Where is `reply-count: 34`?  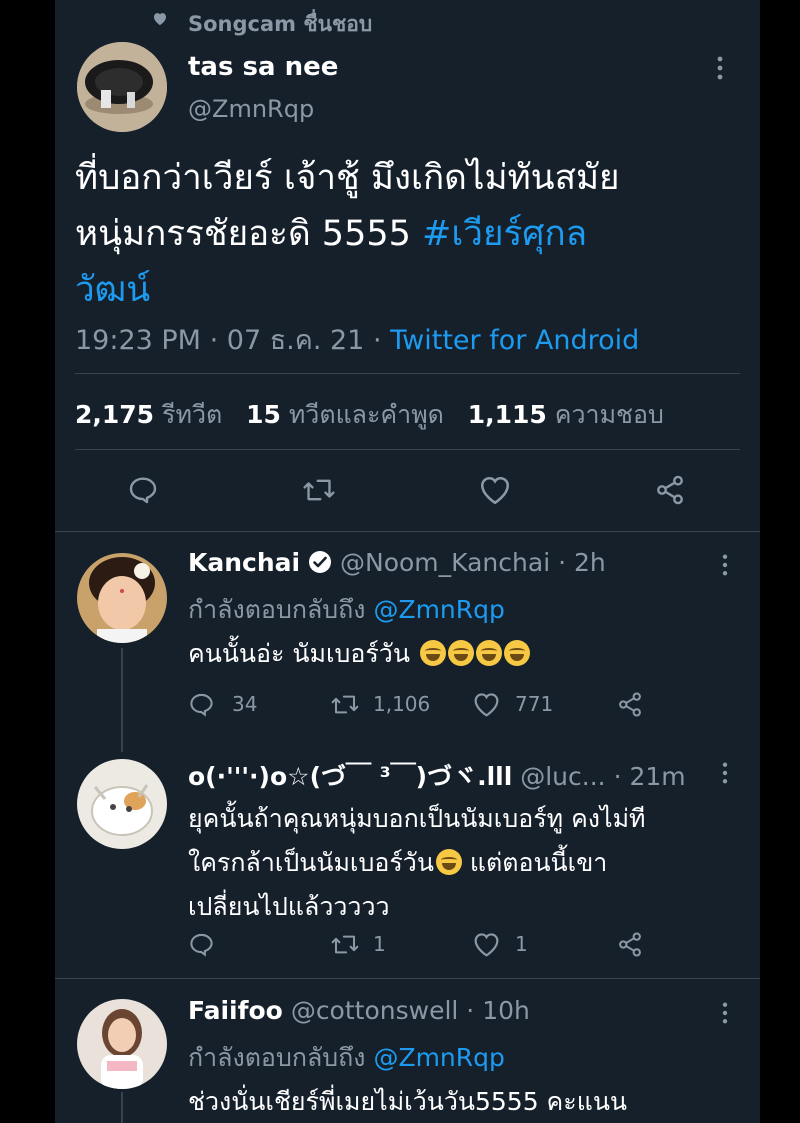
reply-count: 34 is located at coordinates (245, 704).